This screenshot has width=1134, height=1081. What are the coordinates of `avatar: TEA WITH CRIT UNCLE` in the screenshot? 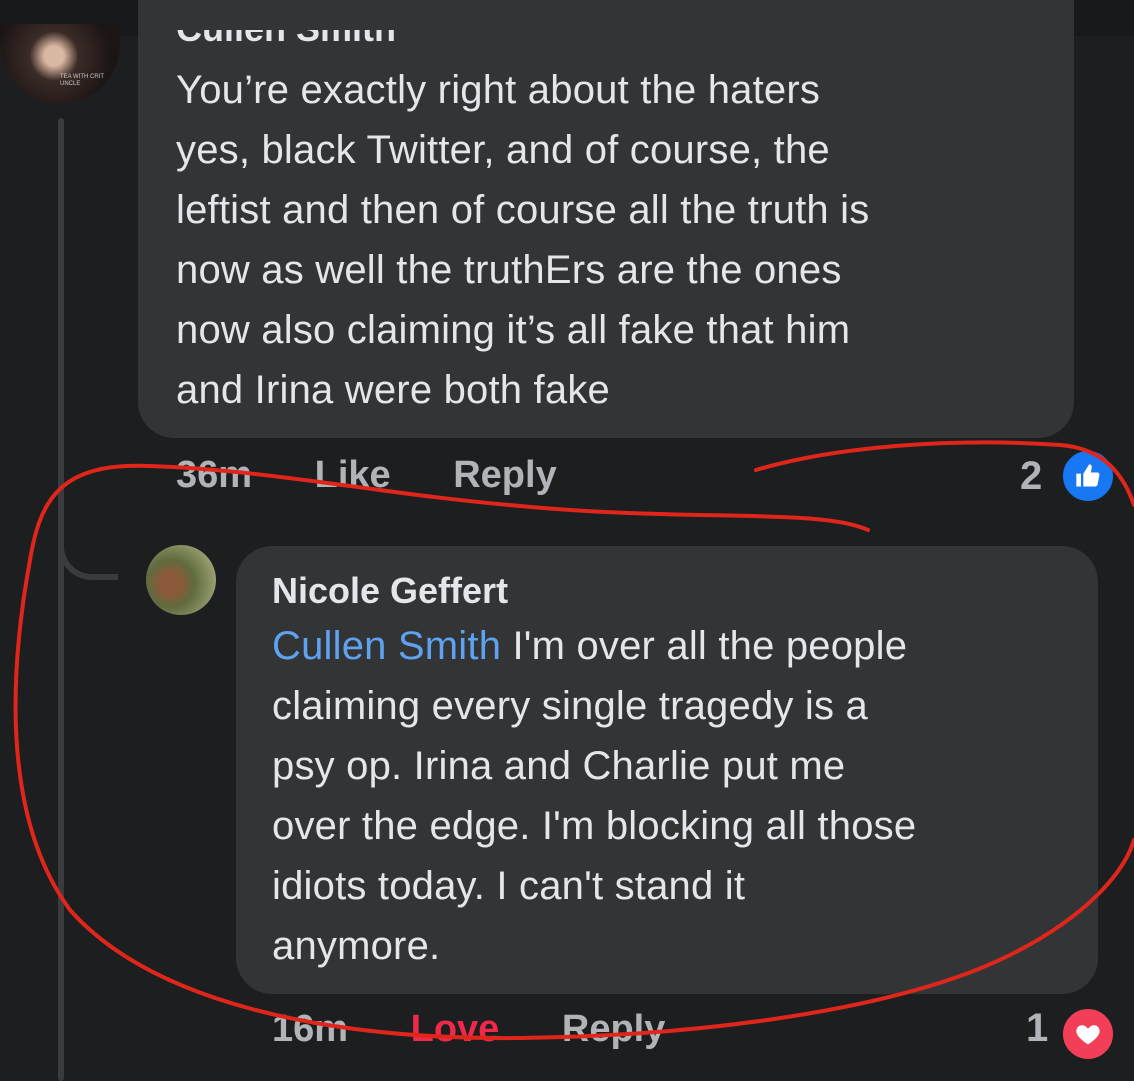 It's located at (60, 64).